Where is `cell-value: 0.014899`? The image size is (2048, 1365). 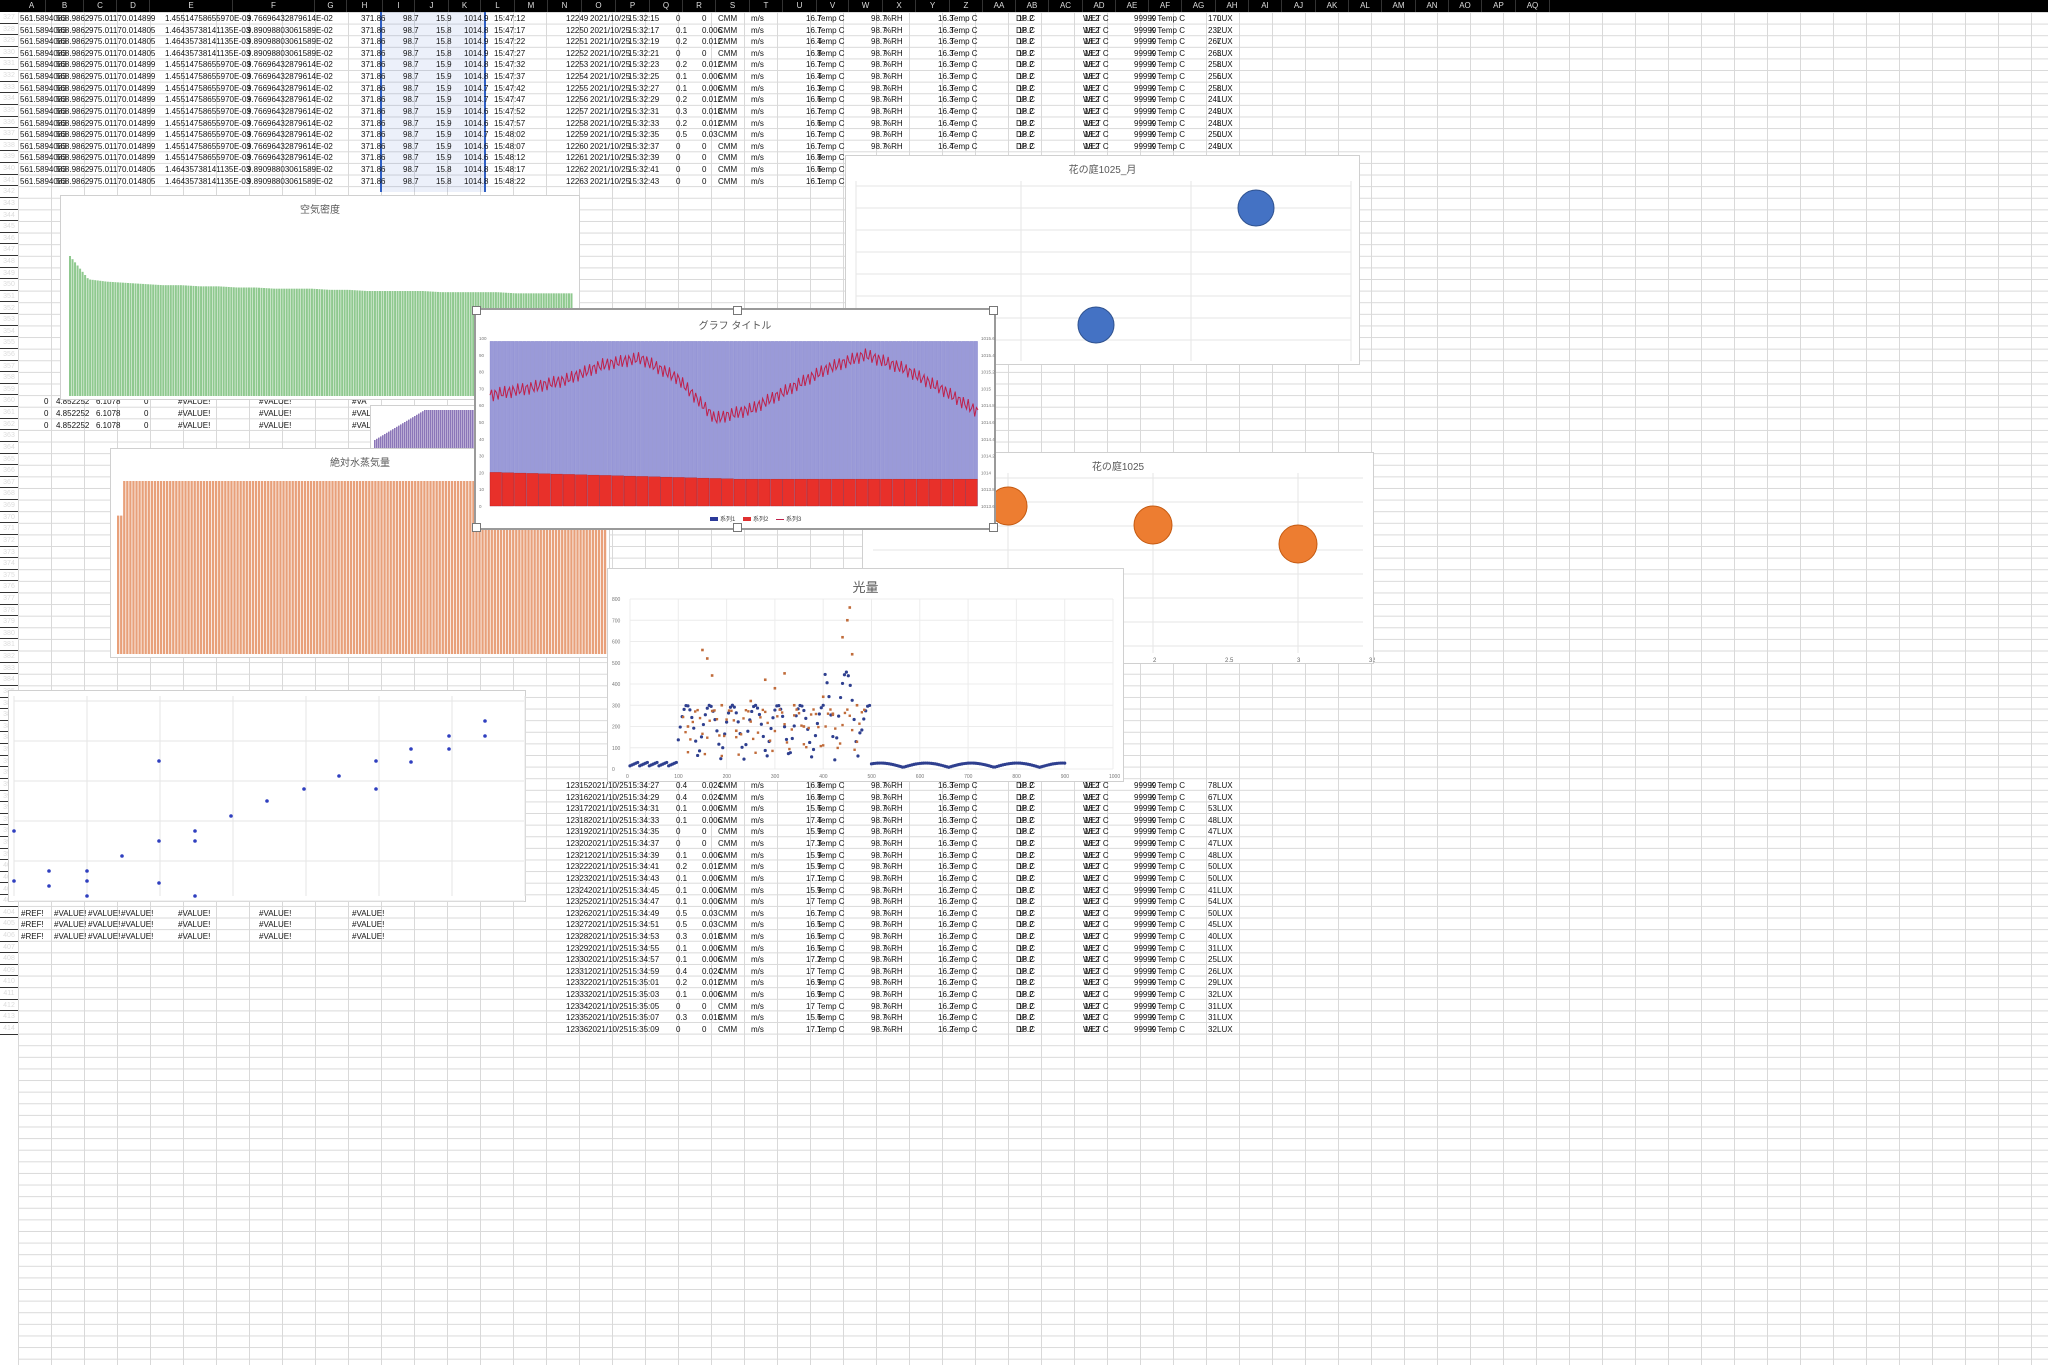 cell-value: 0.014899 is located at coordinates (138, 99).